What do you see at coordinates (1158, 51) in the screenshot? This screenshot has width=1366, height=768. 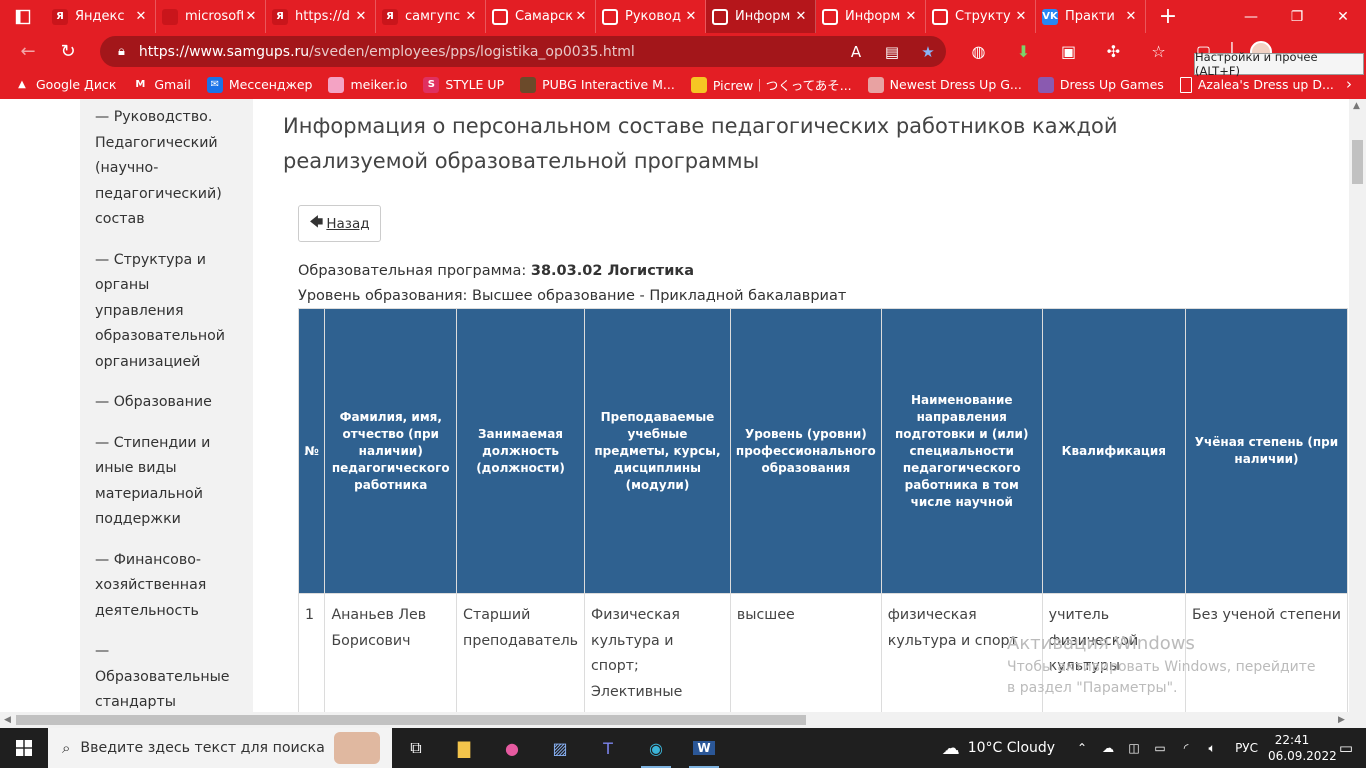 I see `favorites-button: ☆` at bounding box center [1158, 51].